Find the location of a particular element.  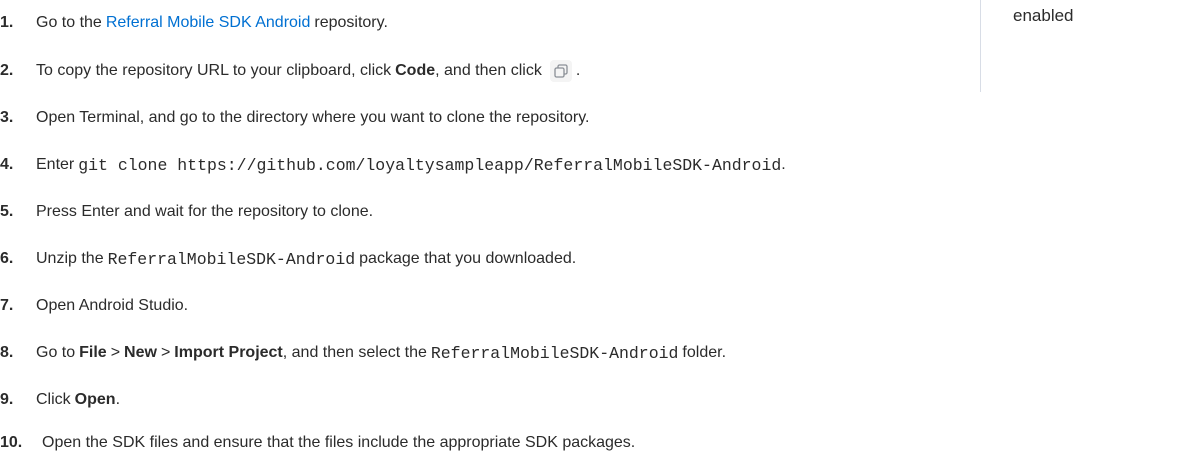

step-text: , and then select the is located at coordinates (354, 352).